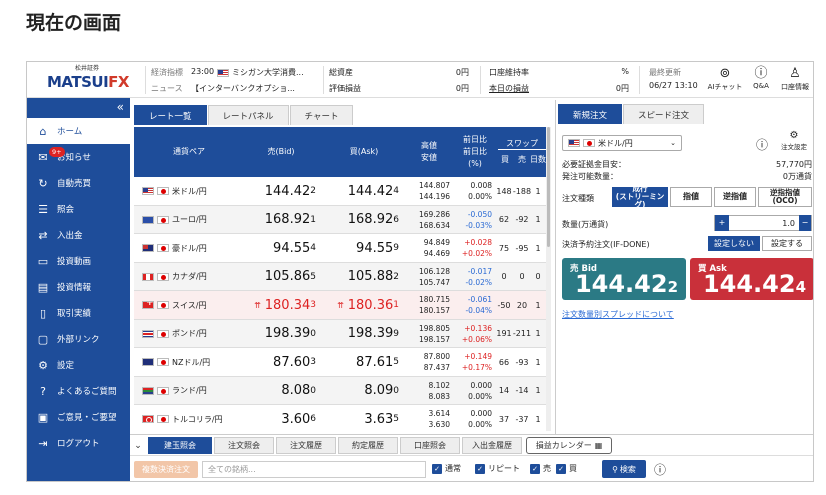 The width and height of the screenshot is (826, 495). What do you see at coordinates (359, 191) in the screenshot?
I see `ask-price: 144.42 4` at bounding box center [359, 191].